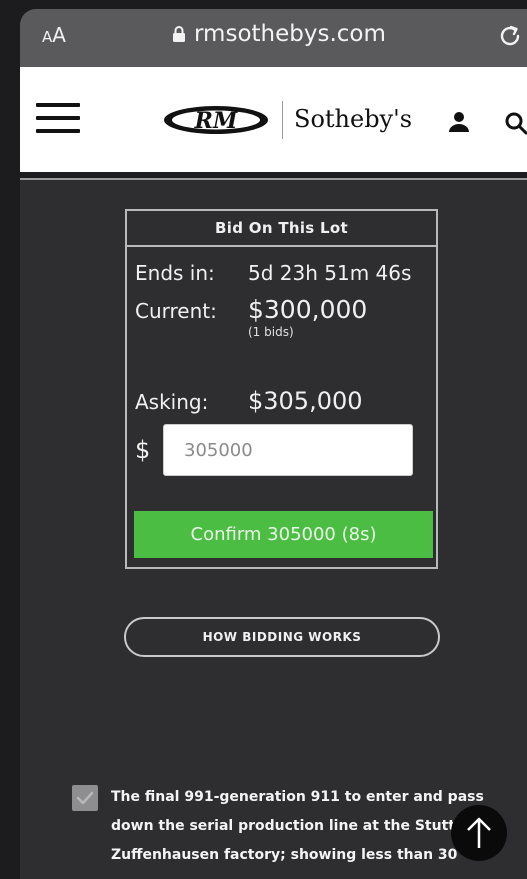 This screenshot has height=879, width=527. What do you see at coordinates (172, 402) in the screenshot?
I see `asking-label: Asking:` at bounding box center [172, 402].